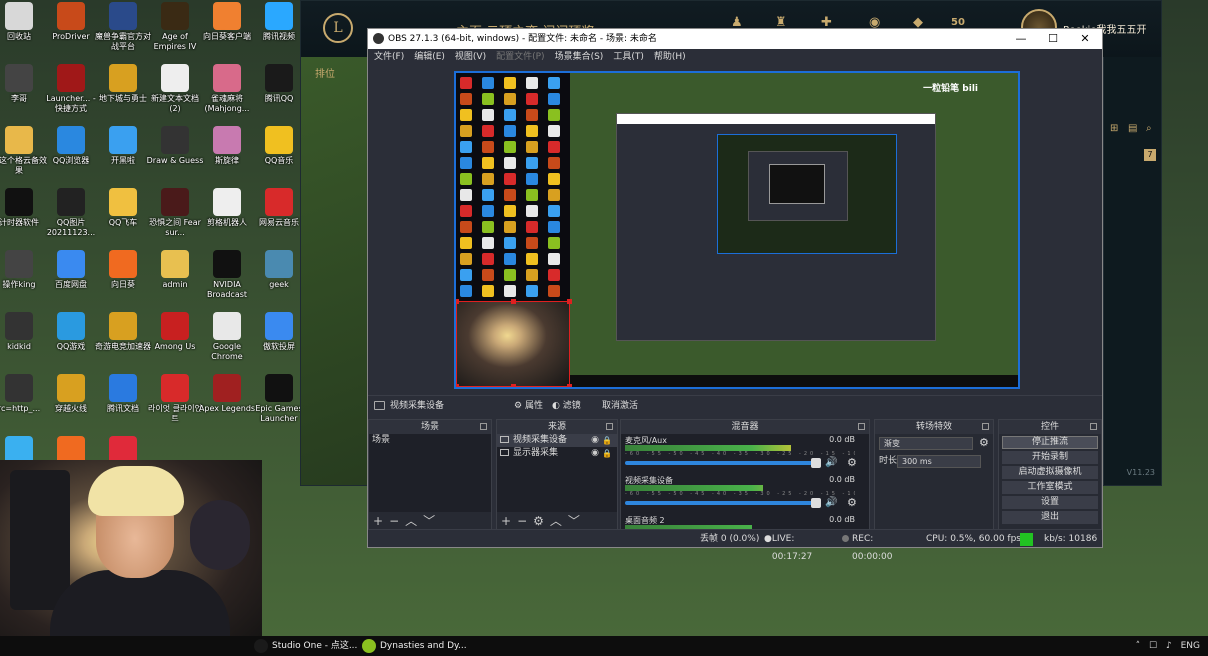 Image resolution: width=1208 pixels, height=656 pixels. What do you see at coordinates (389, 57) in the screenshot?
I see `menu-item: 文件(F)` at bounding box center [389, 57].